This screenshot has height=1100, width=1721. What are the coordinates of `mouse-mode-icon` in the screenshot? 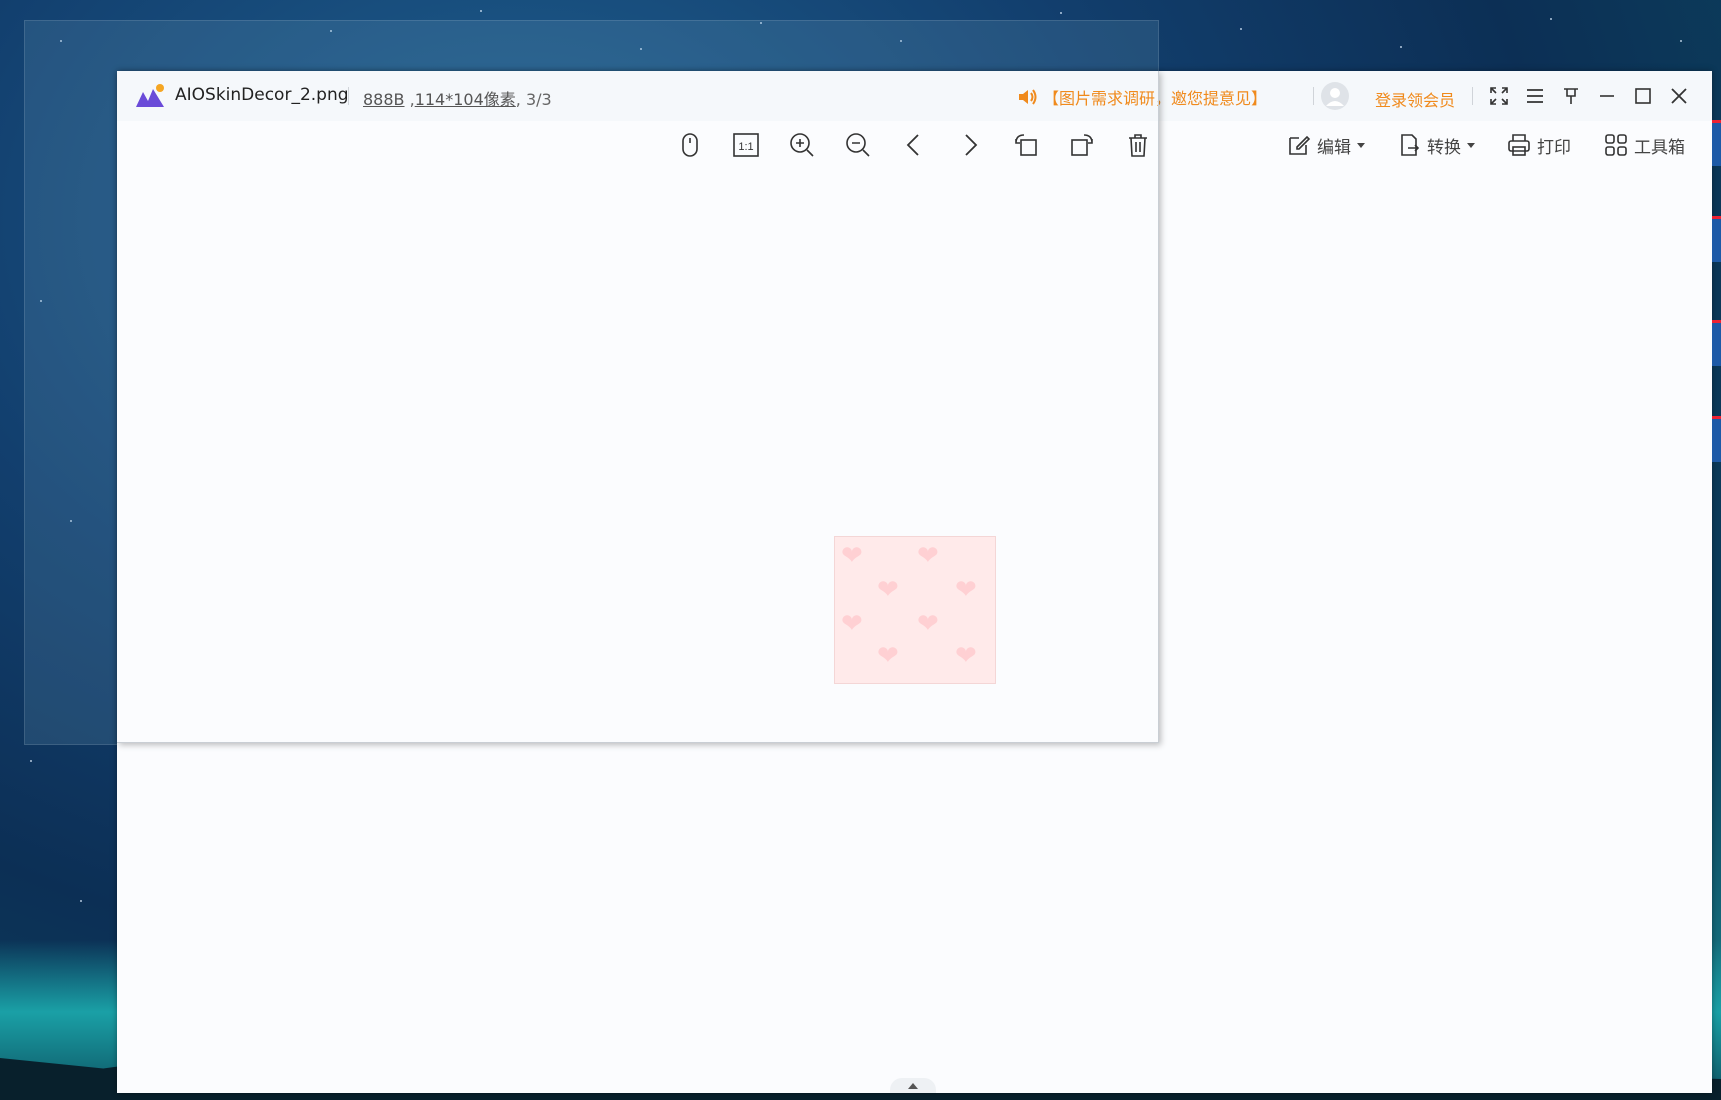 It's located at (690, 145).